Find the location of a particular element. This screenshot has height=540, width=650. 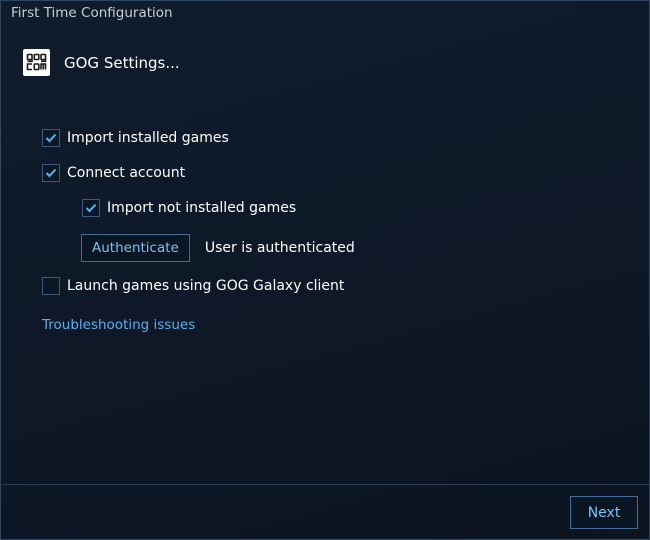

next-button: Next is located at coordinates (604, 512).